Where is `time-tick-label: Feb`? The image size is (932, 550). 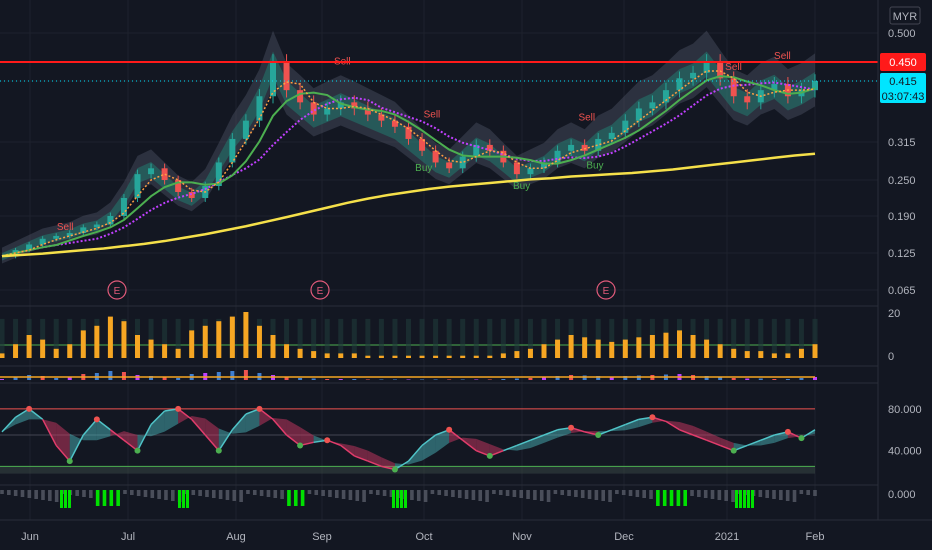
time-tick-label: Feb is located at coordinates (815, 537).